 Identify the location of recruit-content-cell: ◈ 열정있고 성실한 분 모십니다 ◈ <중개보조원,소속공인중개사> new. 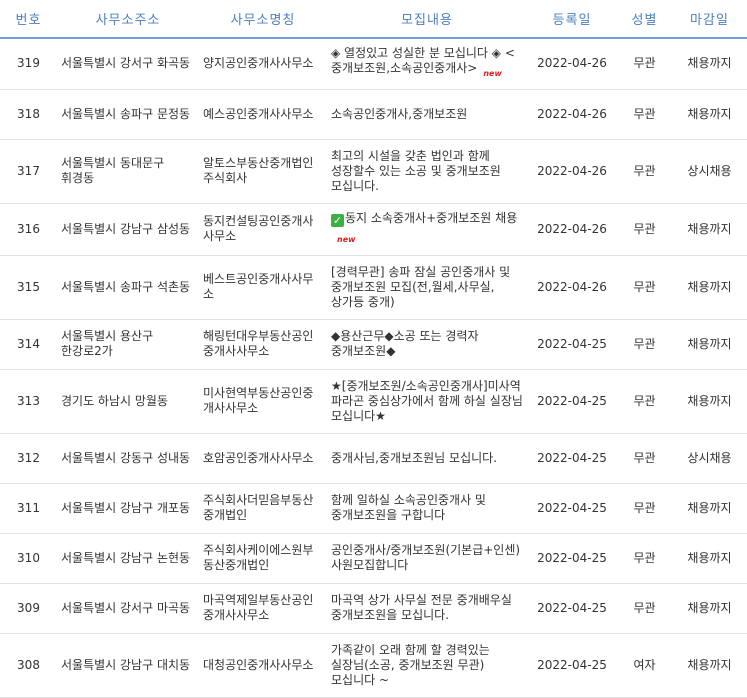
(427, 64).